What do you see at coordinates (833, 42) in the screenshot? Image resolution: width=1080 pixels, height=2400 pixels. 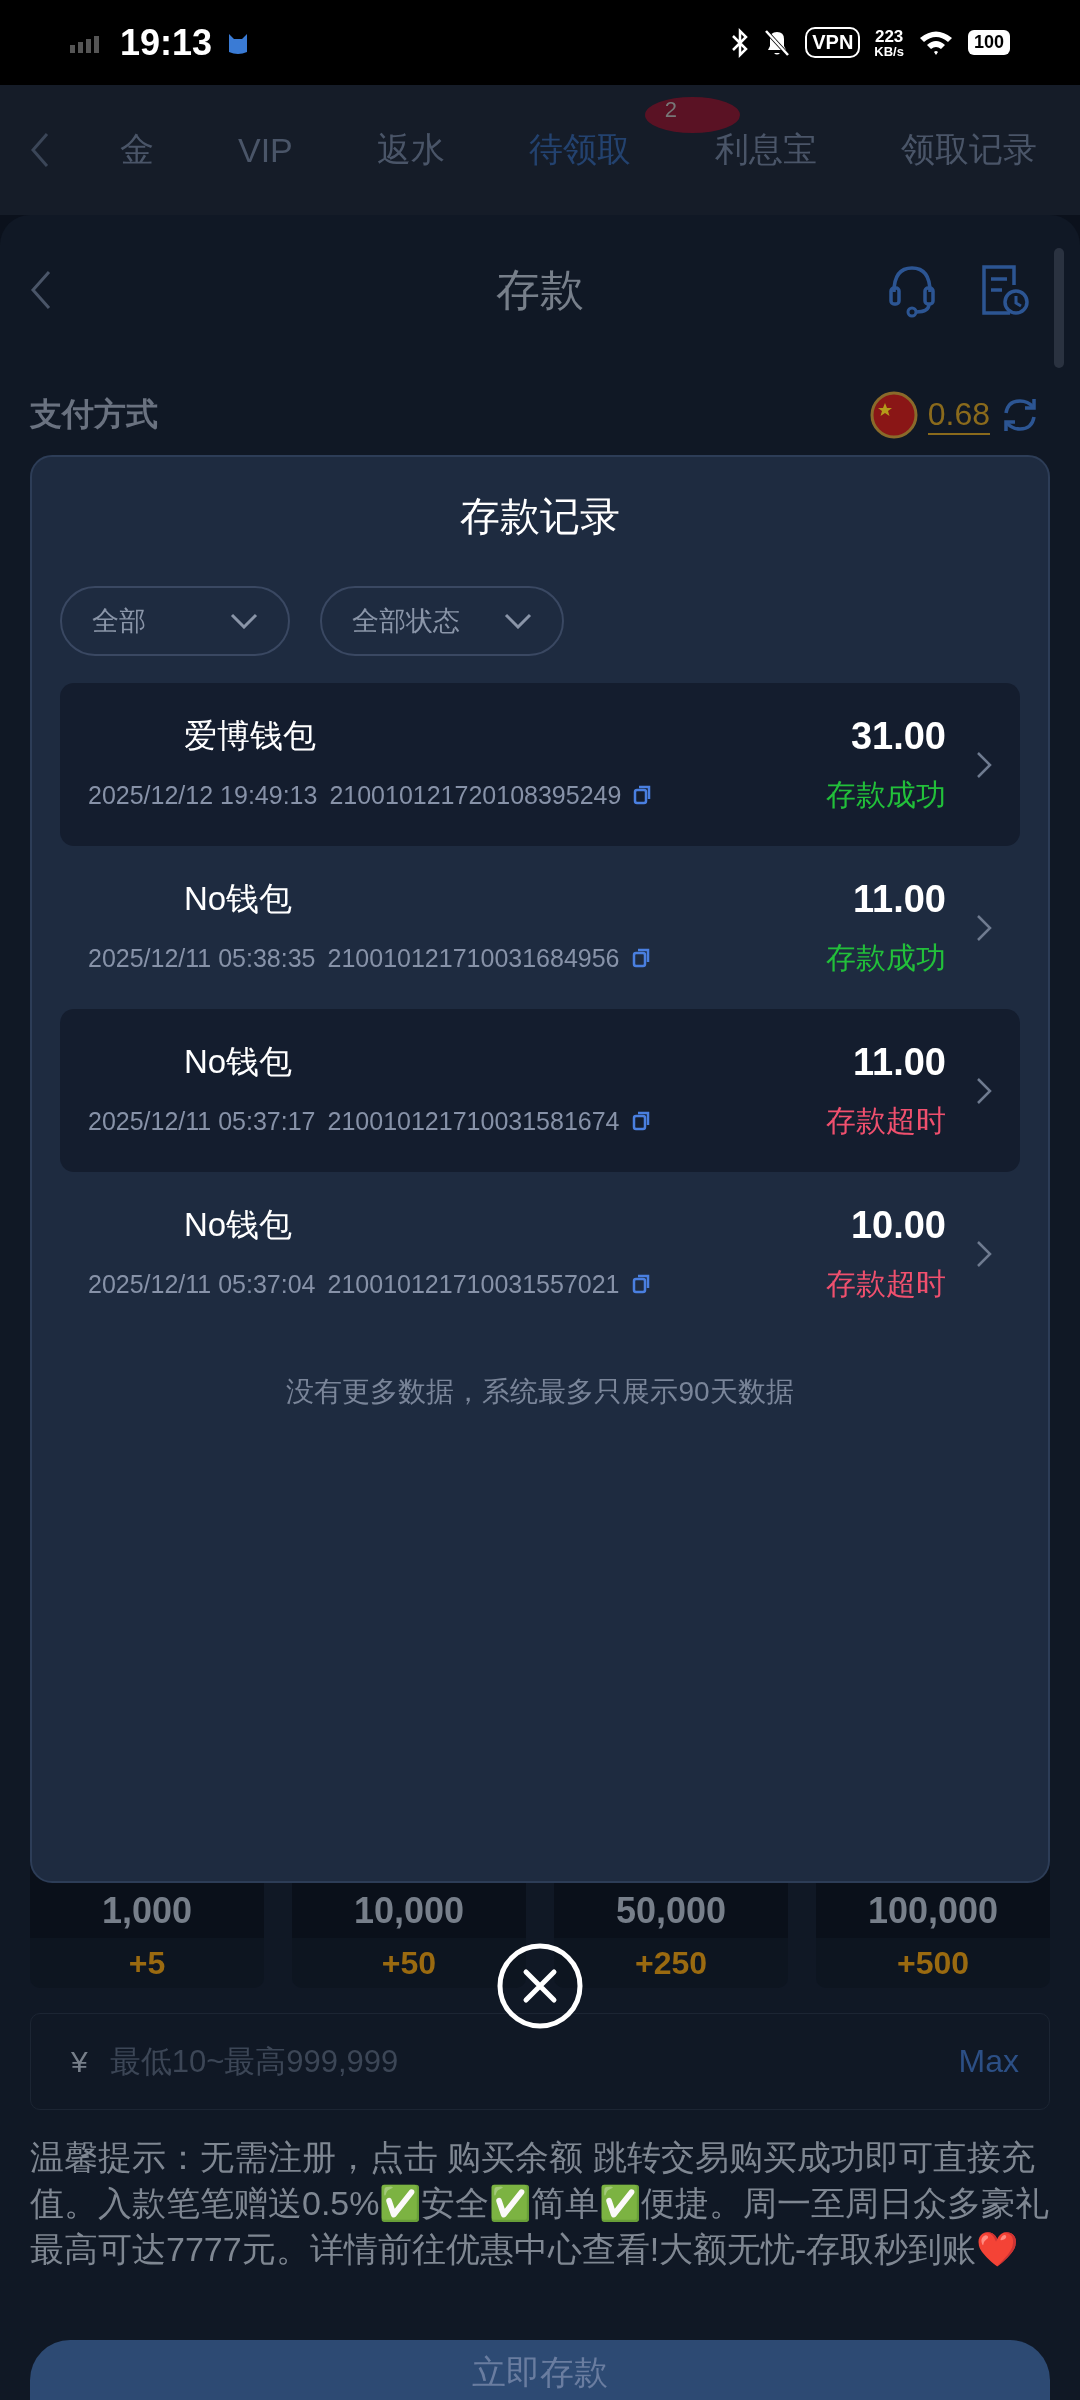 I see `vpn-indicator: VPN` at bounding box center [833, 42].